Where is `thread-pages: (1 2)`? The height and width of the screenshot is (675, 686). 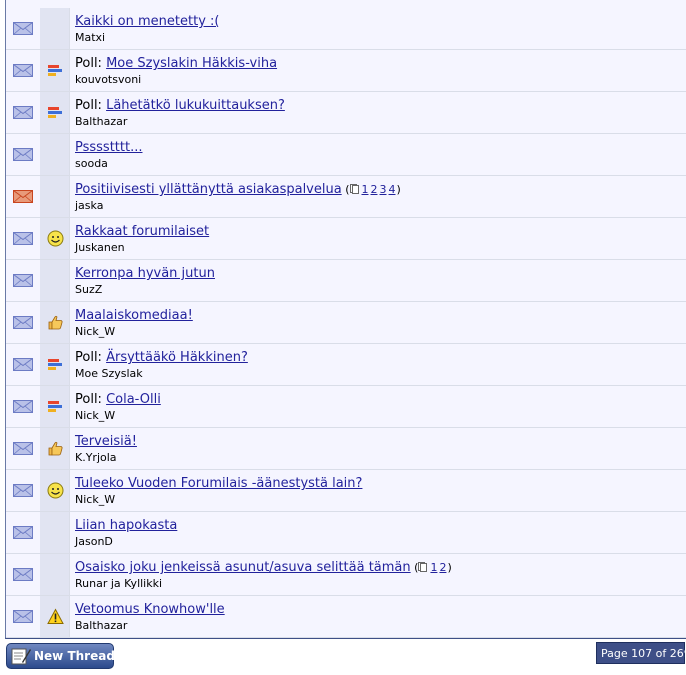
thread-pages: (1 2) is located at coordinates (431, 567).